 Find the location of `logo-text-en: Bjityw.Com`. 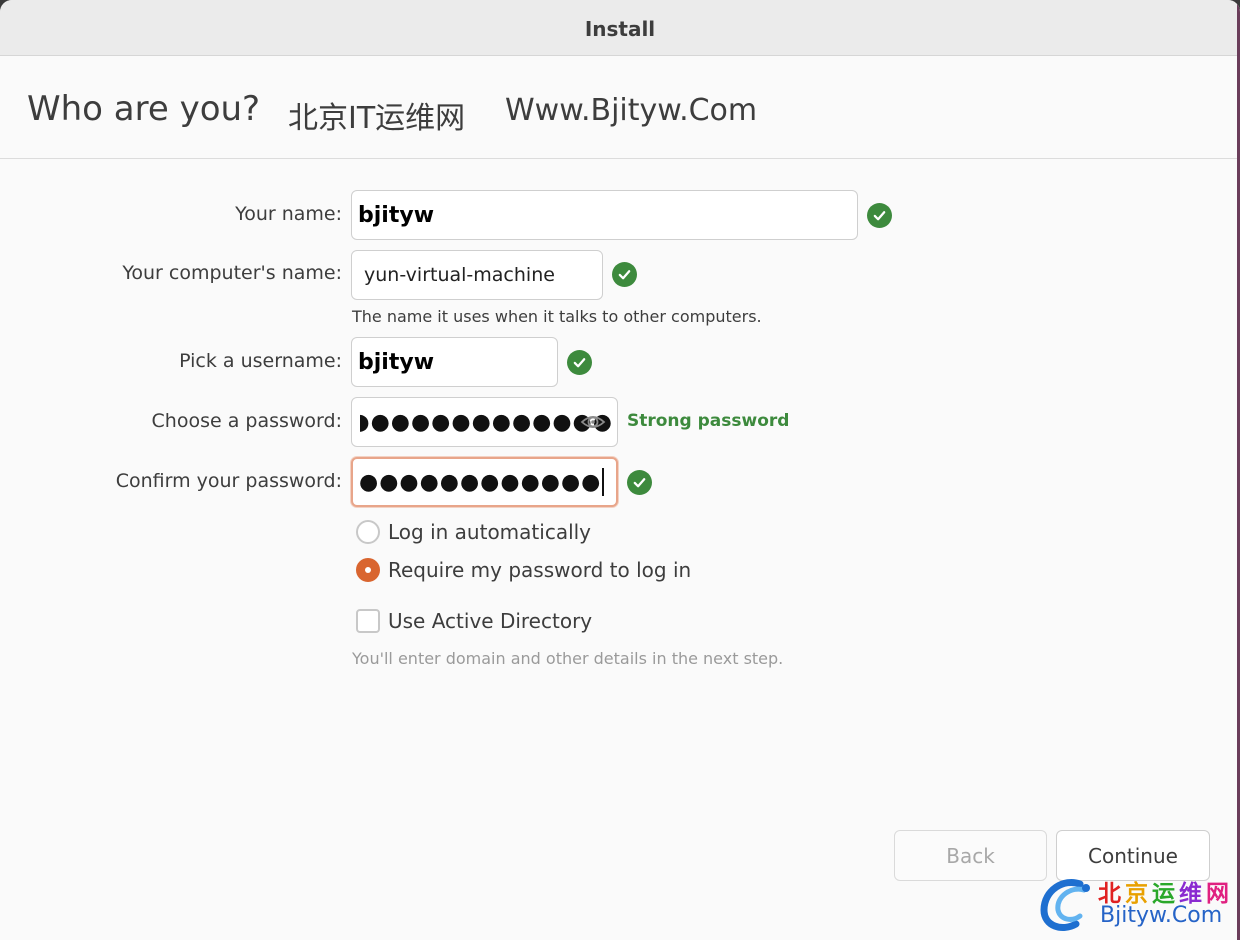

logo-text-en: Bjityw.Com is located at coordinates (1161, 915).